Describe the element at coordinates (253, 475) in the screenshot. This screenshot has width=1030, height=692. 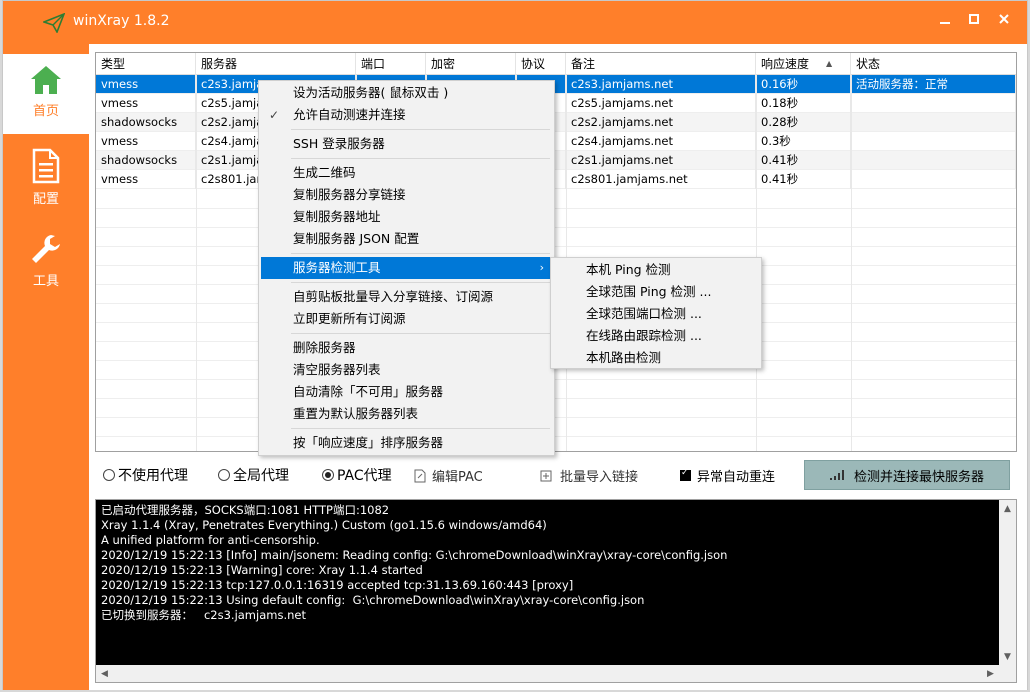
I see `global-proxy-radio: 全局代理` at that location.